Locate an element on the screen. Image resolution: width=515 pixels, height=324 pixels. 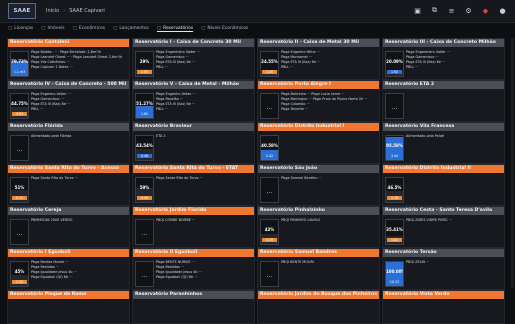
tab-1: ▢ Imóveis is located at coordinates (52, 28).